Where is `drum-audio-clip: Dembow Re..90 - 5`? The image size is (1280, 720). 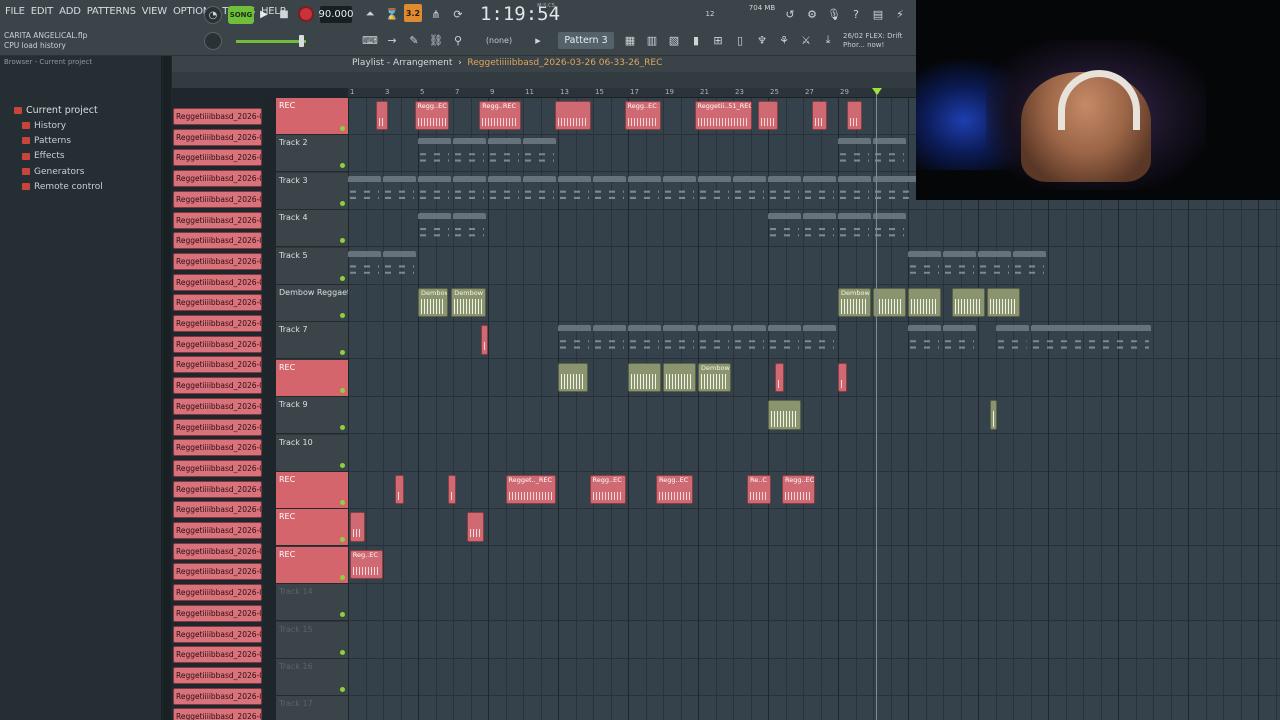
drum-audio-clip: Dembow Re..90 - 5 is located at coordinates (468, 303).